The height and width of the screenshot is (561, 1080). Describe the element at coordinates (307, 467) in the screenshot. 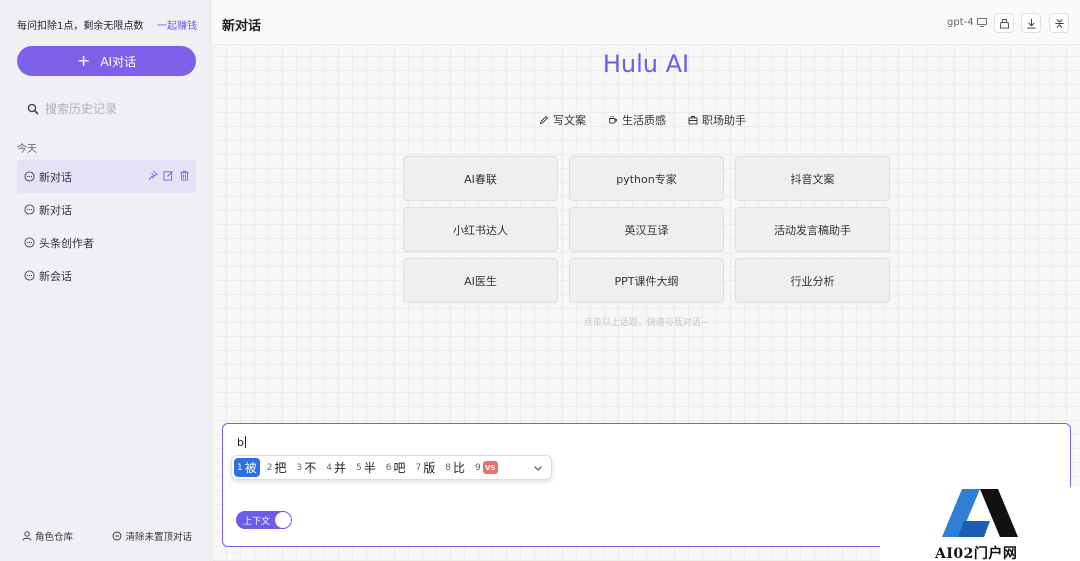

I see `ime-candidate: 3不` at that location.